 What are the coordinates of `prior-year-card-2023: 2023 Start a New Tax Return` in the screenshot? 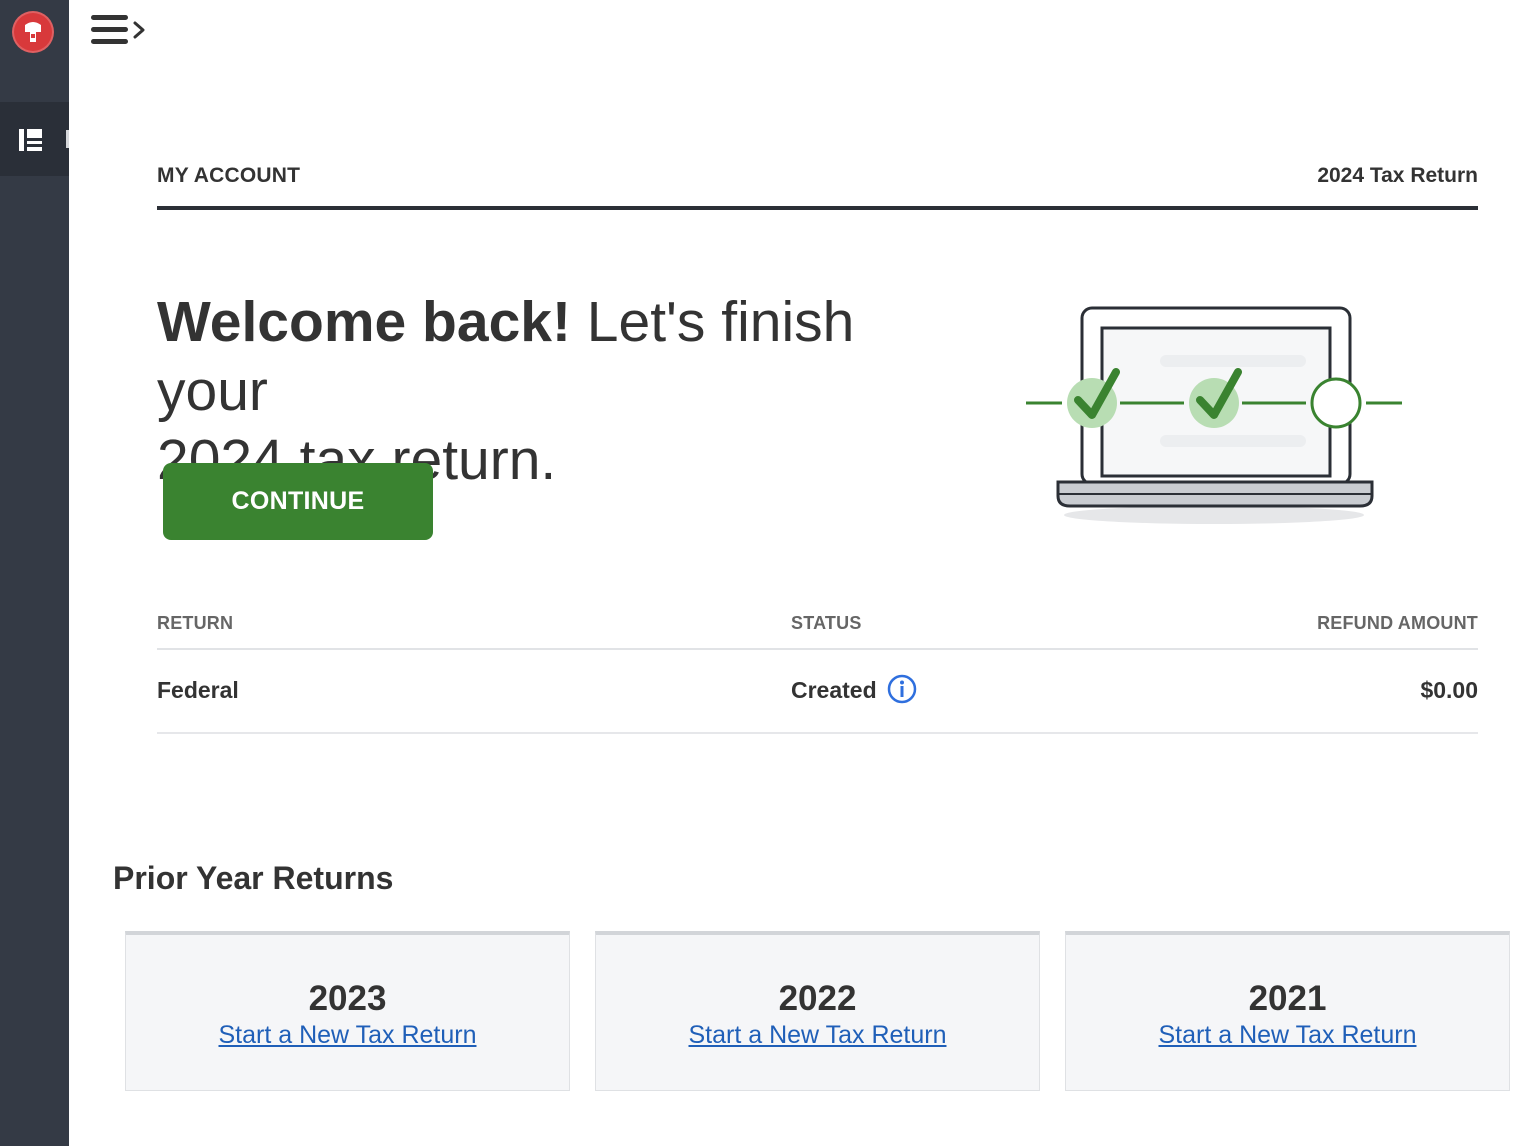 It's located at (347, 1011).